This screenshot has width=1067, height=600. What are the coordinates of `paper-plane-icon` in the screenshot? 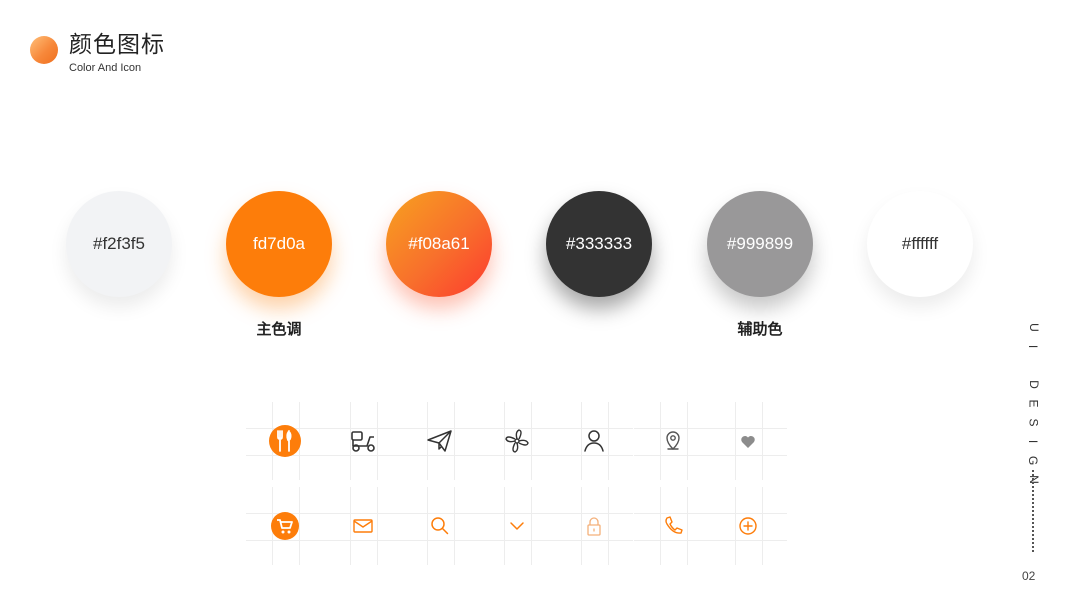 It's located at (439, 441).